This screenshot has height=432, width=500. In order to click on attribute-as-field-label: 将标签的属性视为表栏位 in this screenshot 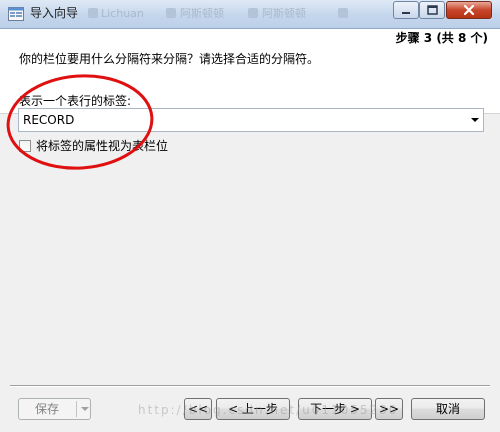, I will do `click(102, 146)`.